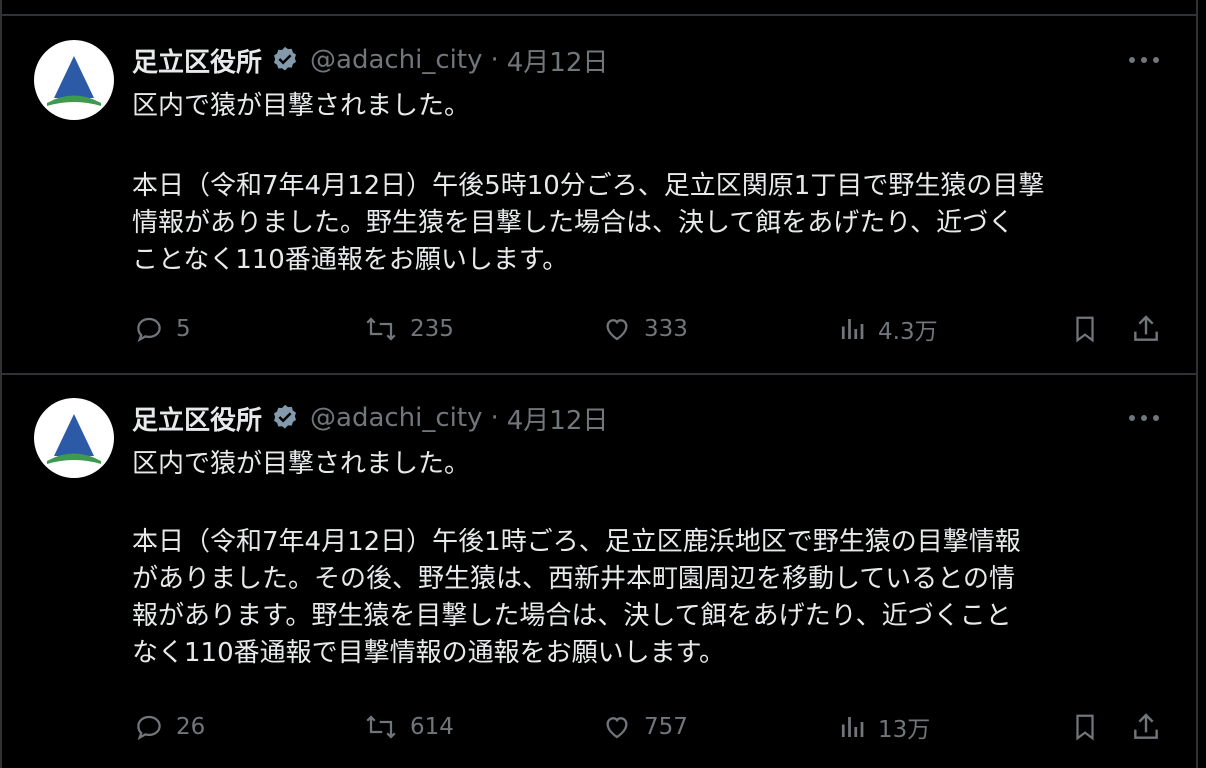 The height and width of the screenshot is (768, 1206). Describe the element at coordinates (191, 727) in the screenshot. I see `reply-count: 26` at that location.